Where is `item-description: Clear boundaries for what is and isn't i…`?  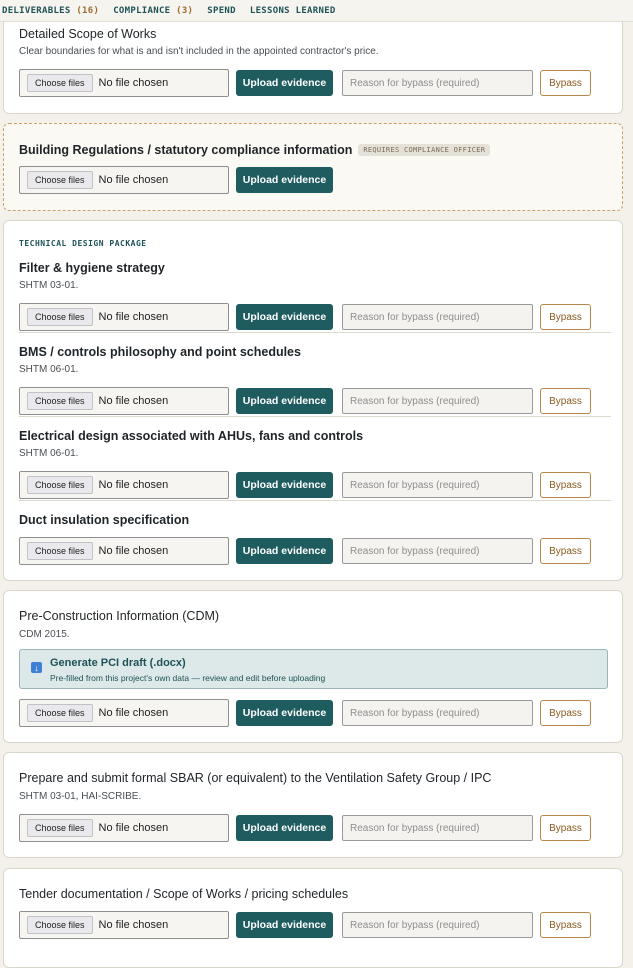
item-description: Clear boundaries for what is and isn't i… is located at coordinates (199, 51).